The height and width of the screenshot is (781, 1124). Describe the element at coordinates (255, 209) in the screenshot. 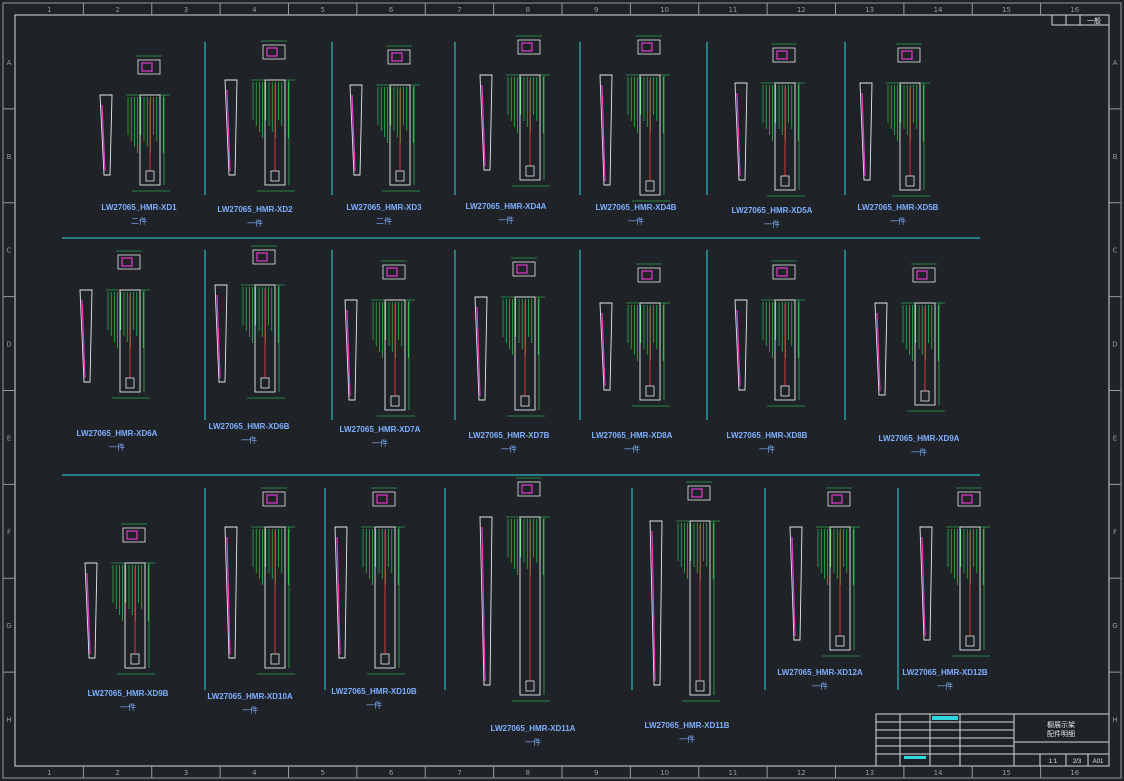

I see `part-label: LW27065_HMR-XD2` at that location.